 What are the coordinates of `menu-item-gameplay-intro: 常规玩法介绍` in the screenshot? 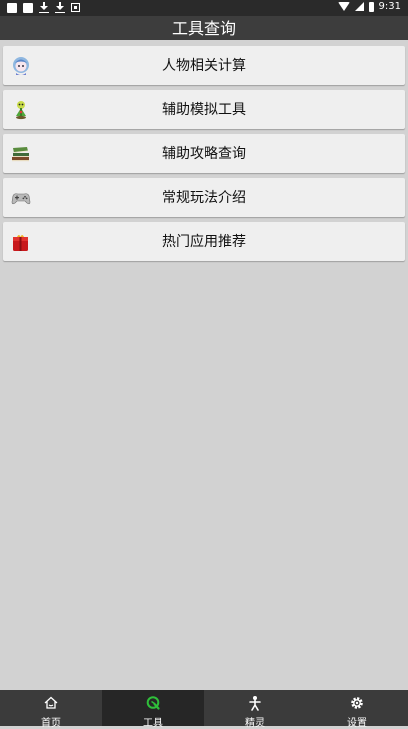 It's located at (204, 197).